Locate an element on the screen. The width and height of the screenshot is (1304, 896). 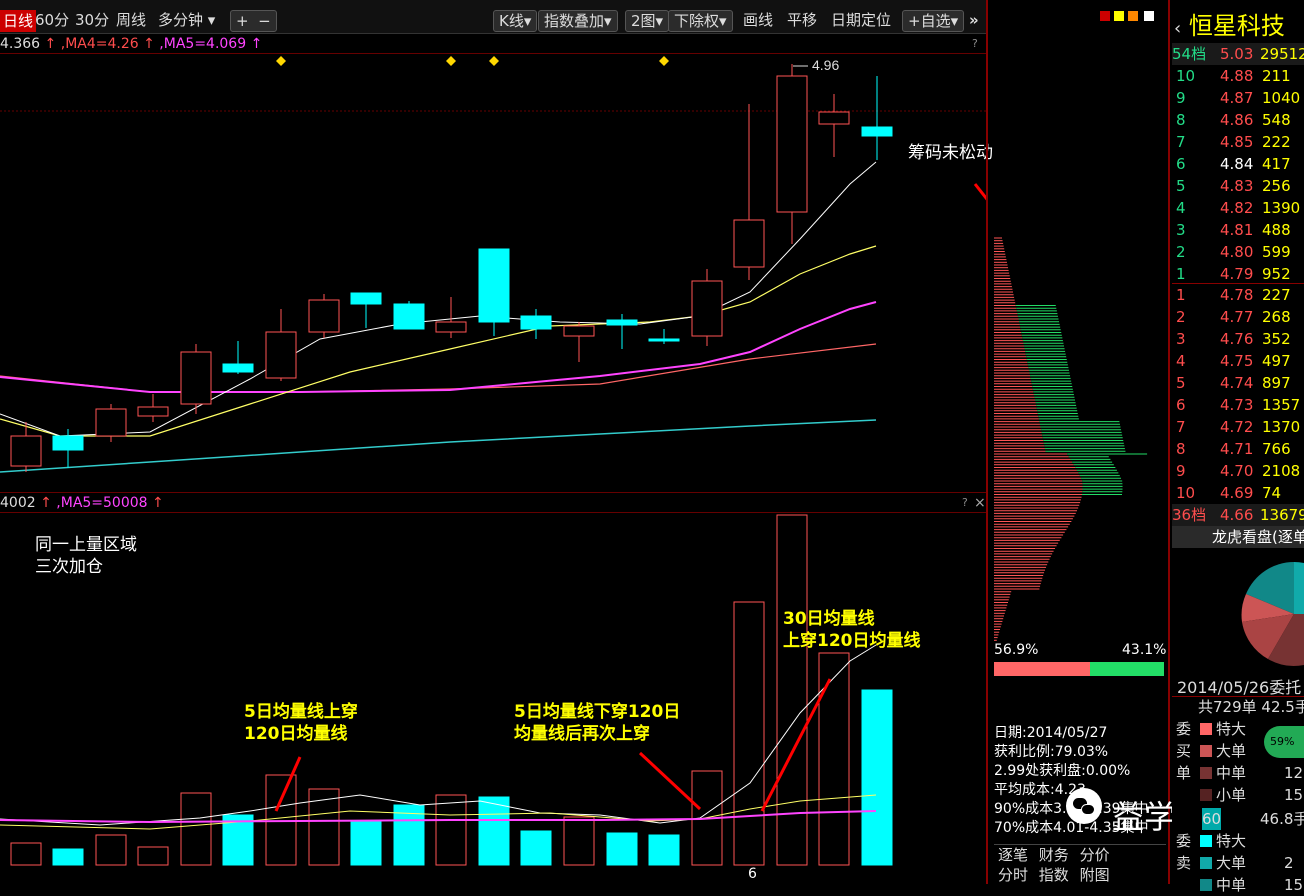
buy-level-row: 4 4.75 497 is located at coordinates (1238, 361).